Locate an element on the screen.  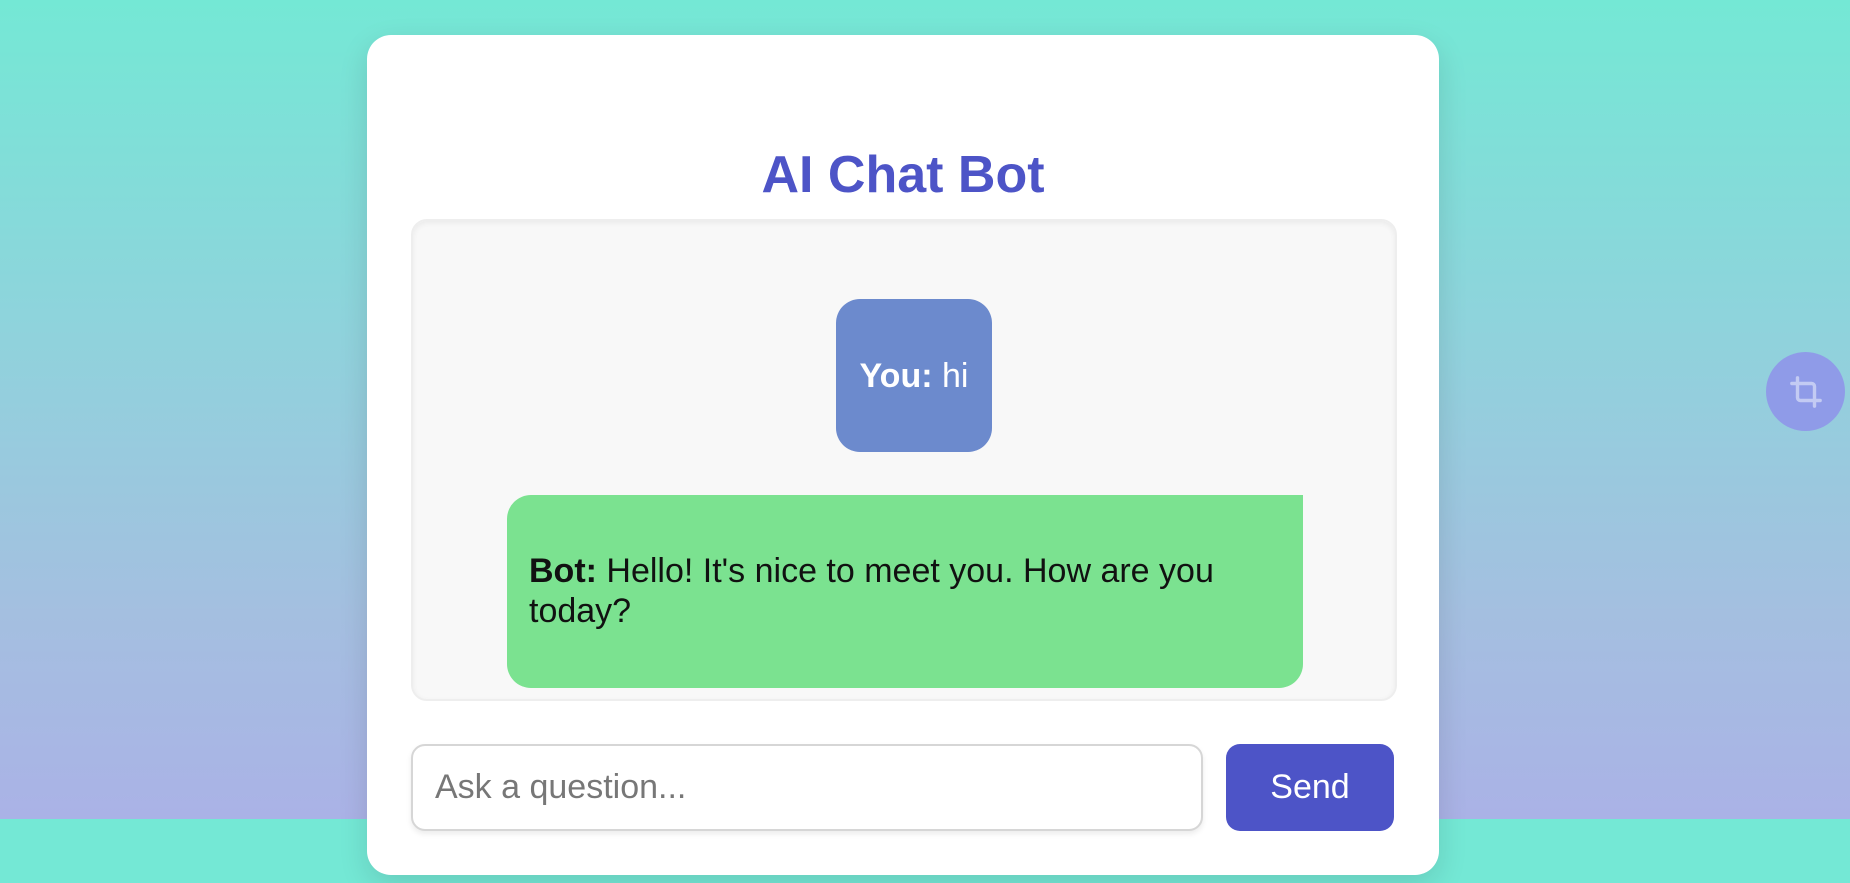
send-button: Send is located at coordinates (1310, 787).